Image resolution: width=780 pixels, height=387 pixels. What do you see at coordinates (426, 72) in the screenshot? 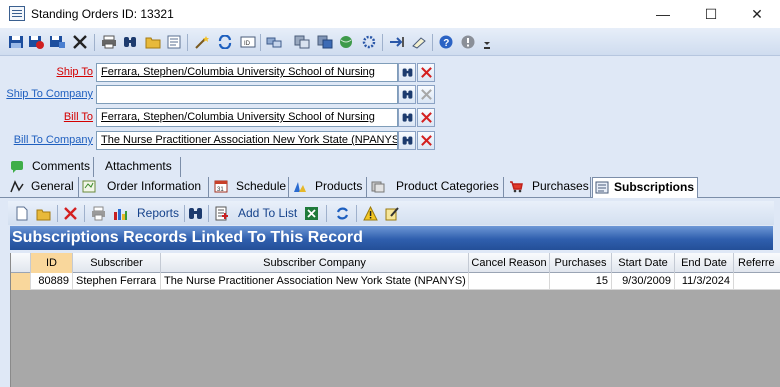
I see `ship-to-clear-button` at bounding box center [426, 72].